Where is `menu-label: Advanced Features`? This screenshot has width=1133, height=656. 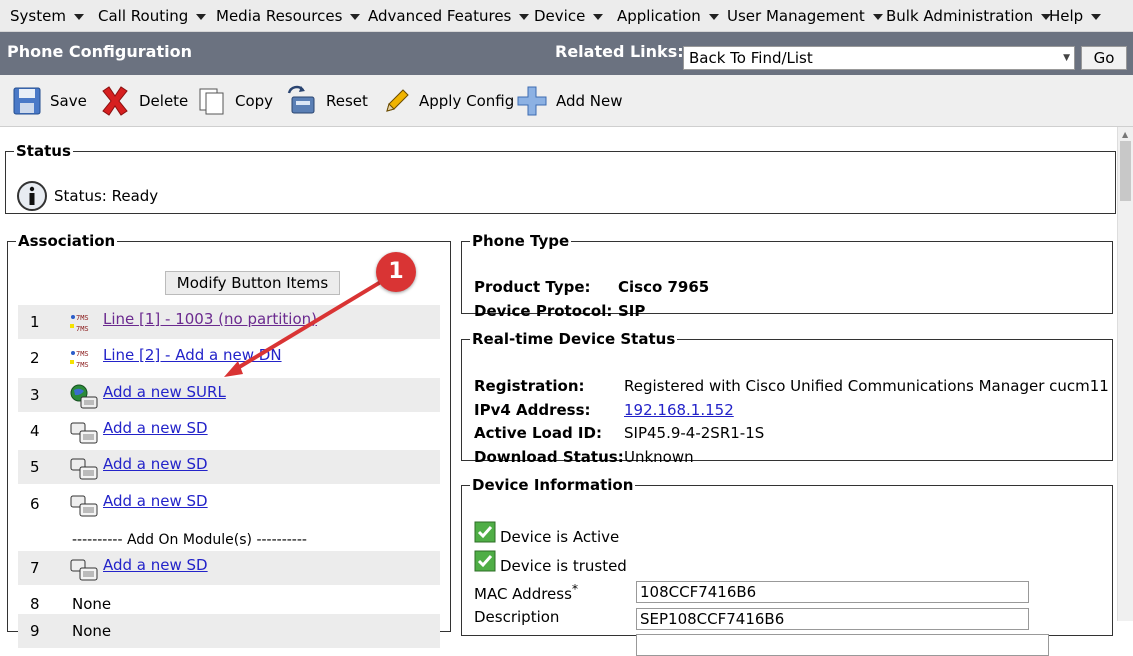 menu-label: Advanced Features is located at coordinates (440, 16).